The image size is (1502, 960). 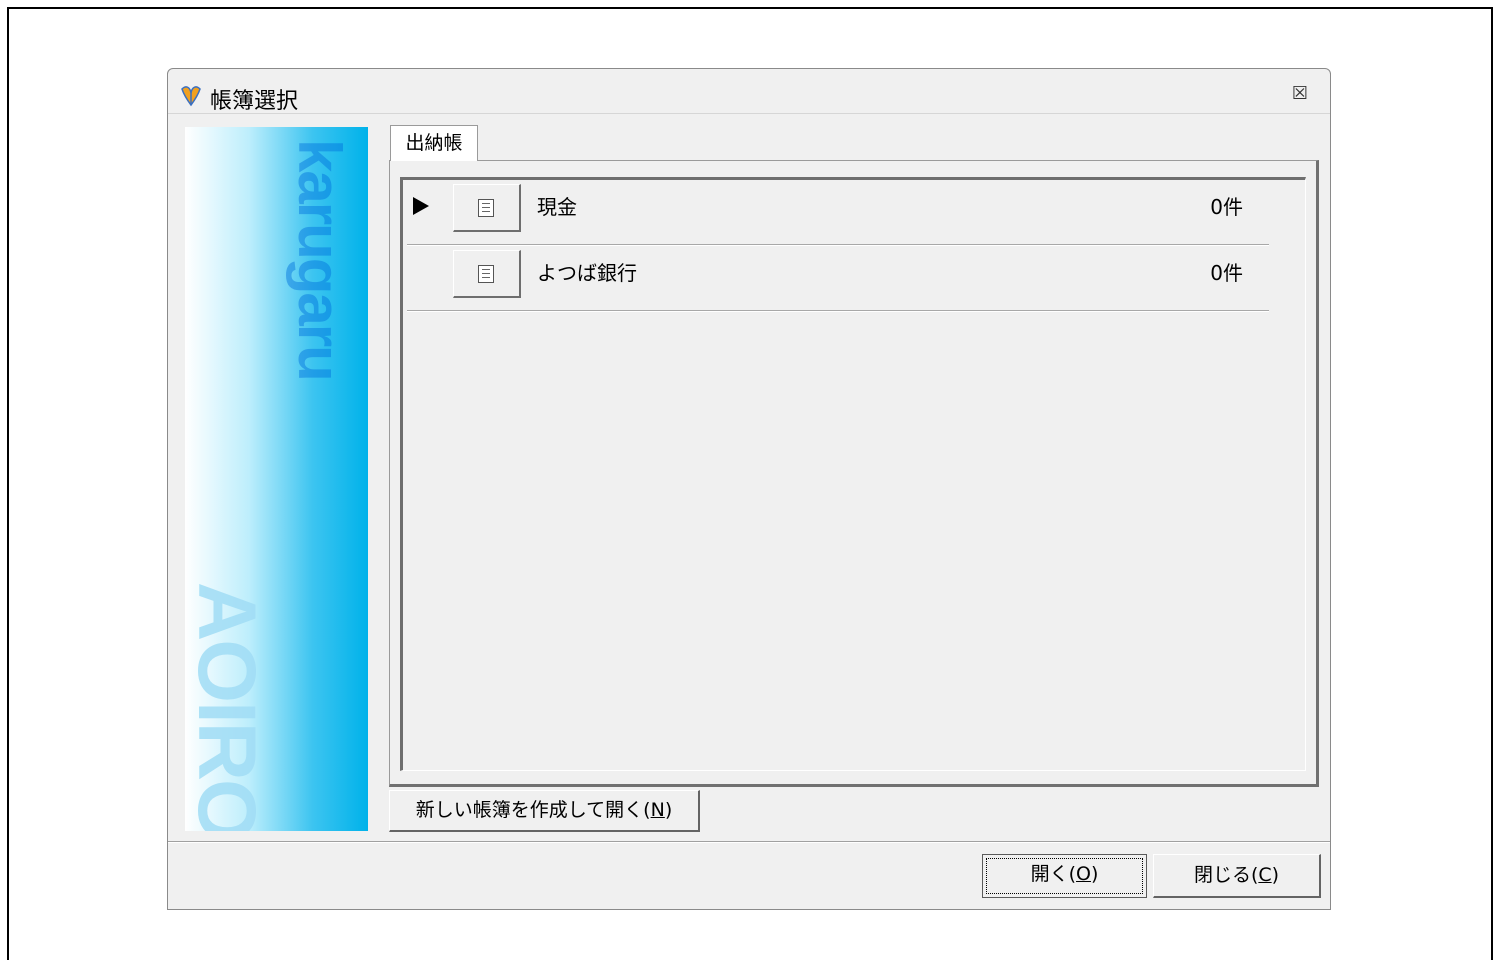 I want to click on ledger-row: 現金 0件, so click(x=836, y=213).